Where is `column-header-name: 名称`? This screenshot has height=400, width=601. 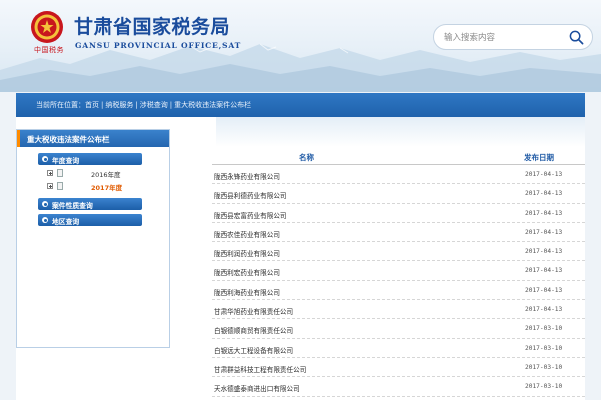
column-header-name: 名称 is located at coordinates (306, 157).